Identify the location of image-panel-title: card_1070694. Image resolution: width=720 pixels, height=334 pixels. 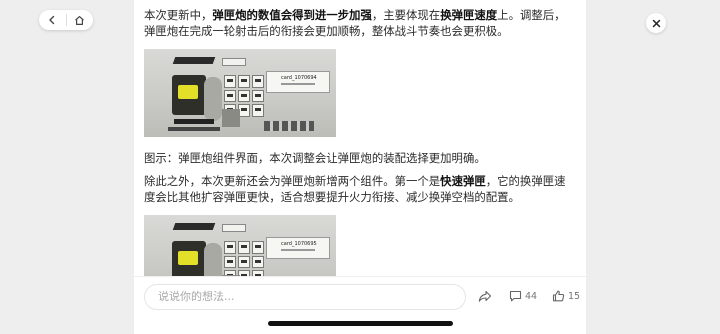
(299, 78).